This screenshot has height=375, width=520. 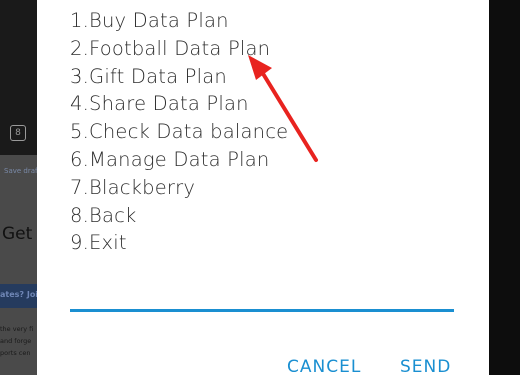 What do you see at coordinates (15, 353) in the screenshot?
I see `background-body-line: ports cen` at bounding box center [15, 353].